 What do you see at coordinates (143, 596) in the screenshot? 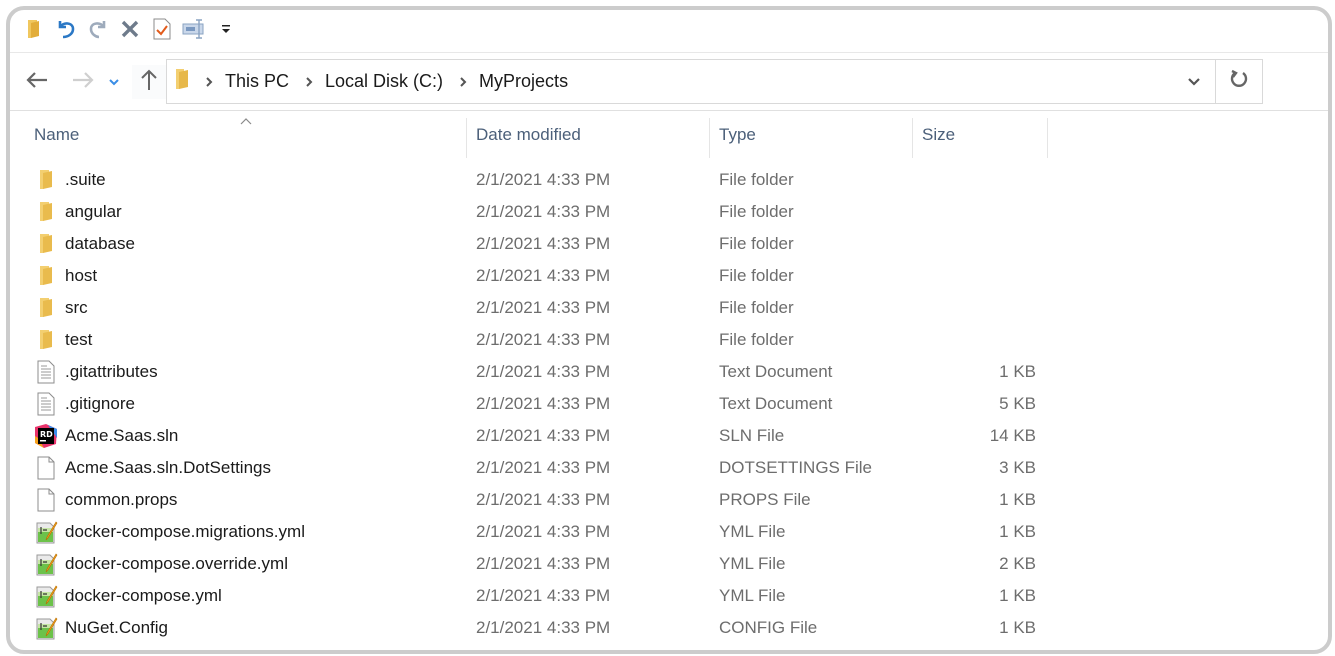
I see `file-name: docker-compose.yml` at bounding box center [143, 596].